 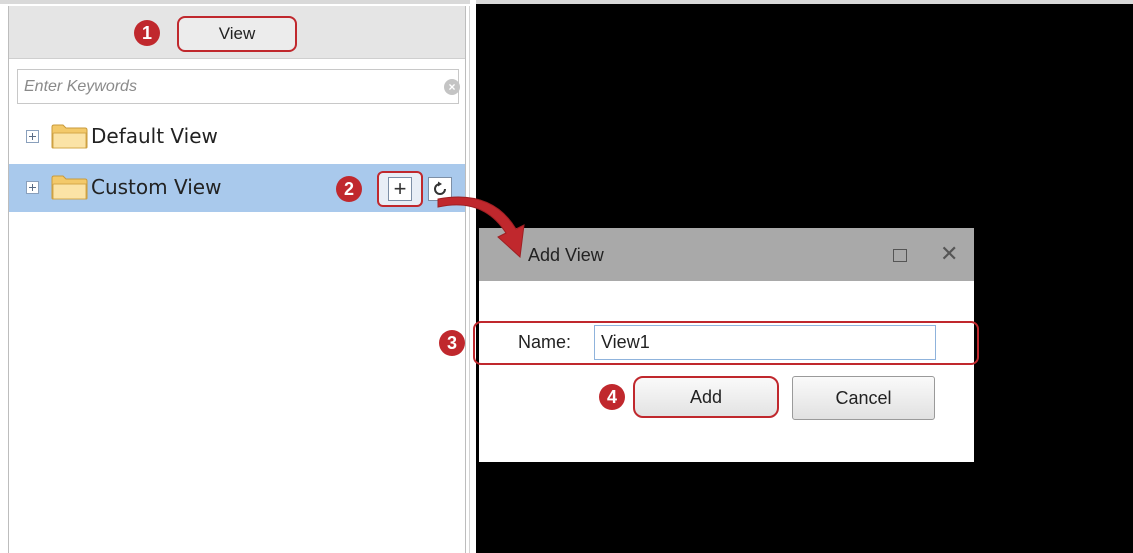 I want to click on add-button-label: Add, so click(x=706, y=396).